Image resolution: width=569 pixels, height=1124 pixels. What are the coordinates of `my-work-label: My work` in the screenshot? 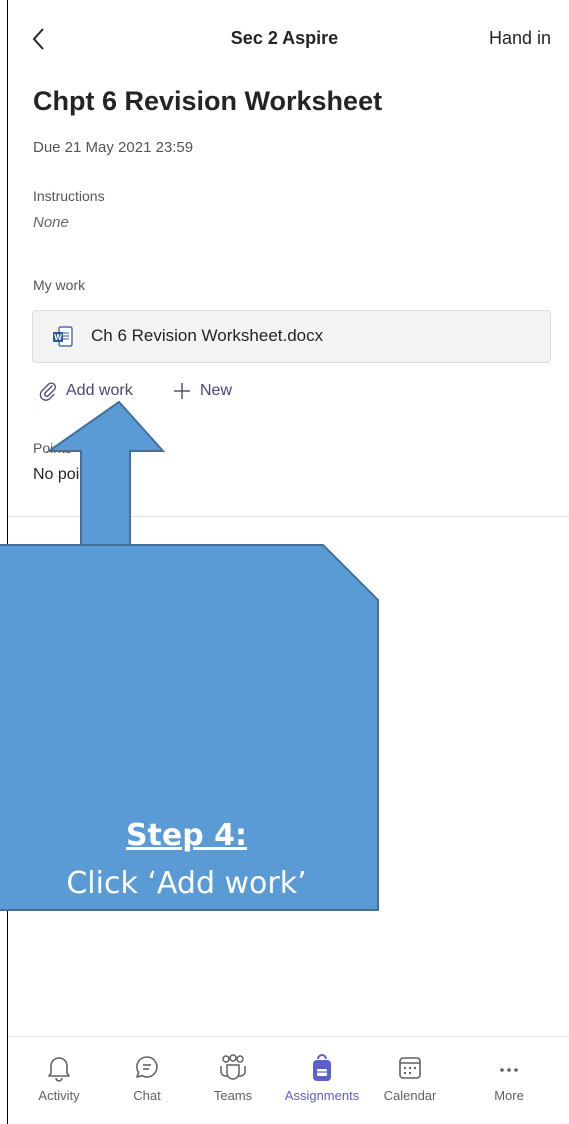 It's located at (59, 285).